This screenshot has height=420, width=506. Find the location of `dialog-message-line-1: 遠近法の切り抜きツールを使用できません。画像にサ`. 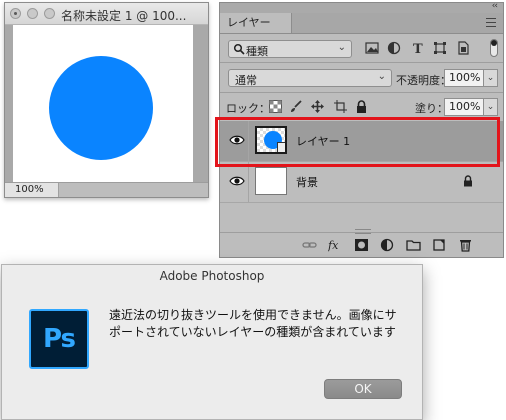

dialog-message-line-1: 遠近法の切り抜きツールを使用できません。画像にサ is located at coordinates (253, 315).